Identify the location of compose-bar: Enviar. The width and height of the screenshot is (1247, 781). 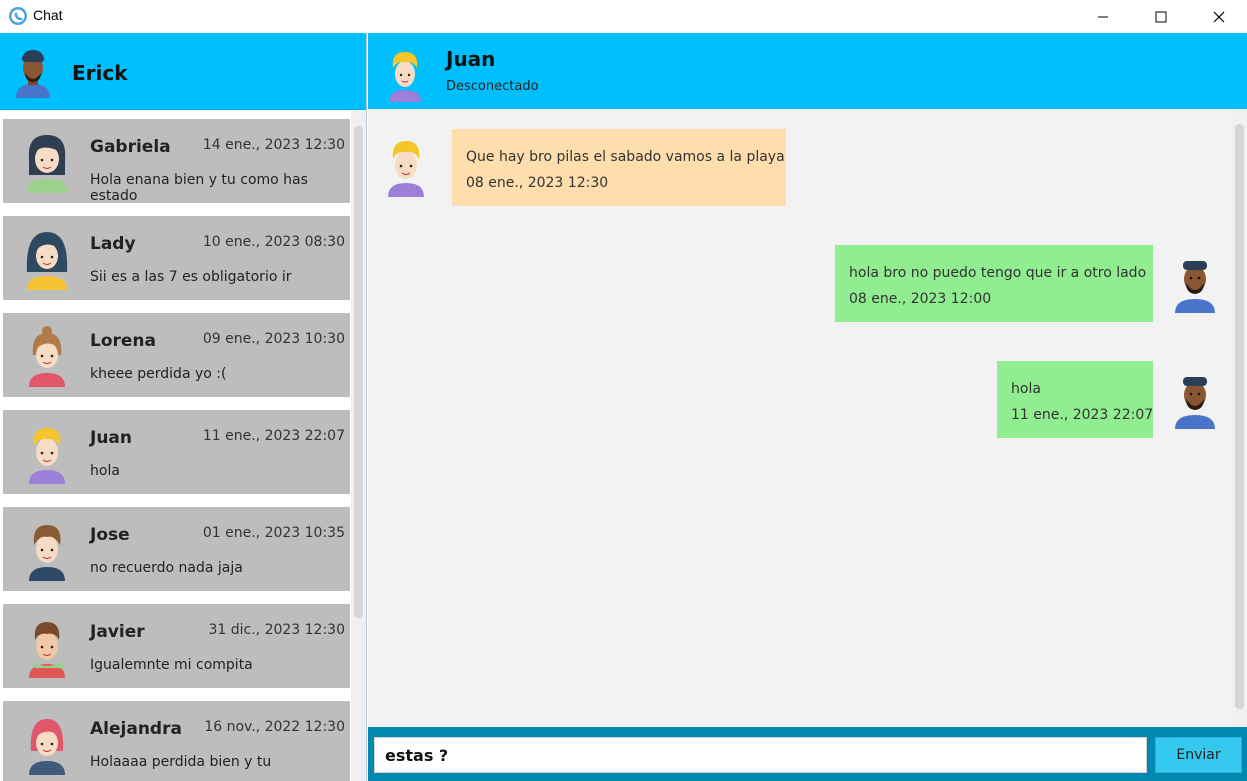
(807, 754).